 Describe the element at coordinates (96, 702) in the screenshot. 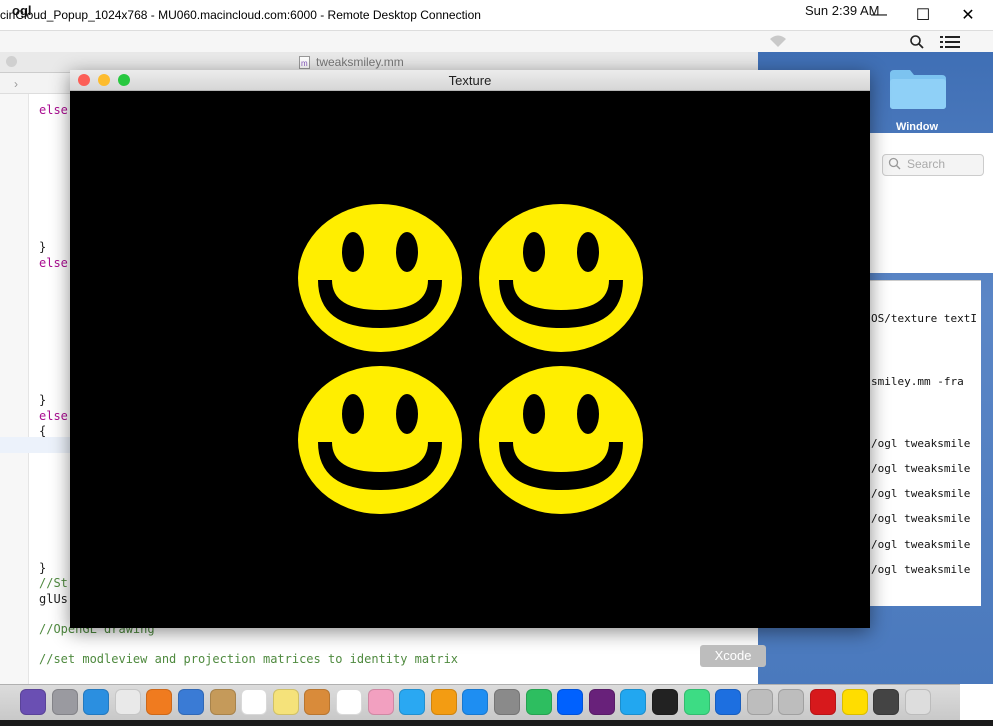

I see `safari-icon` at that location.